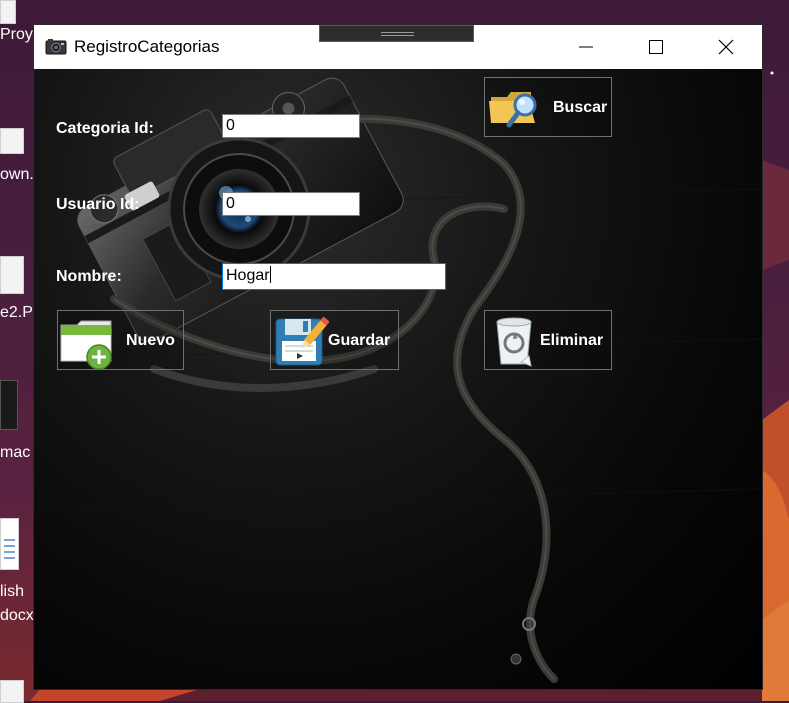 Image resolution: width=789 pixels, height=703 pixels. I want to click on minimize-button, so click(586, 47).